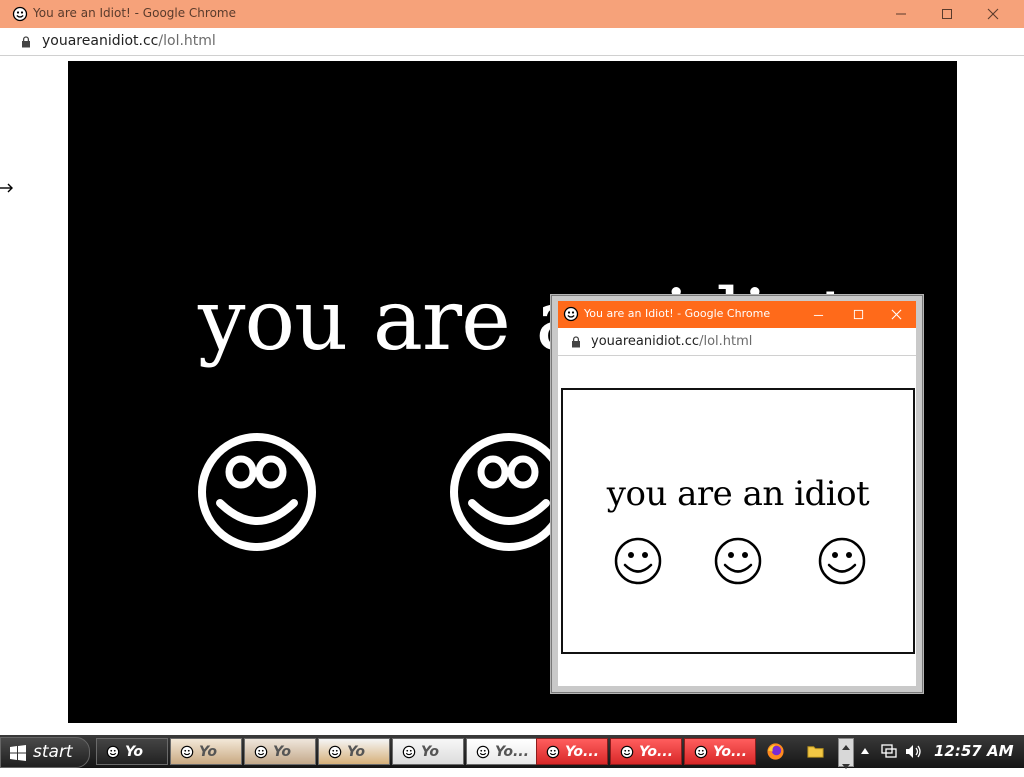 The width and height of the screenshot is (1024, 777). I want to click on main-minimize-button, so click(901, 14).